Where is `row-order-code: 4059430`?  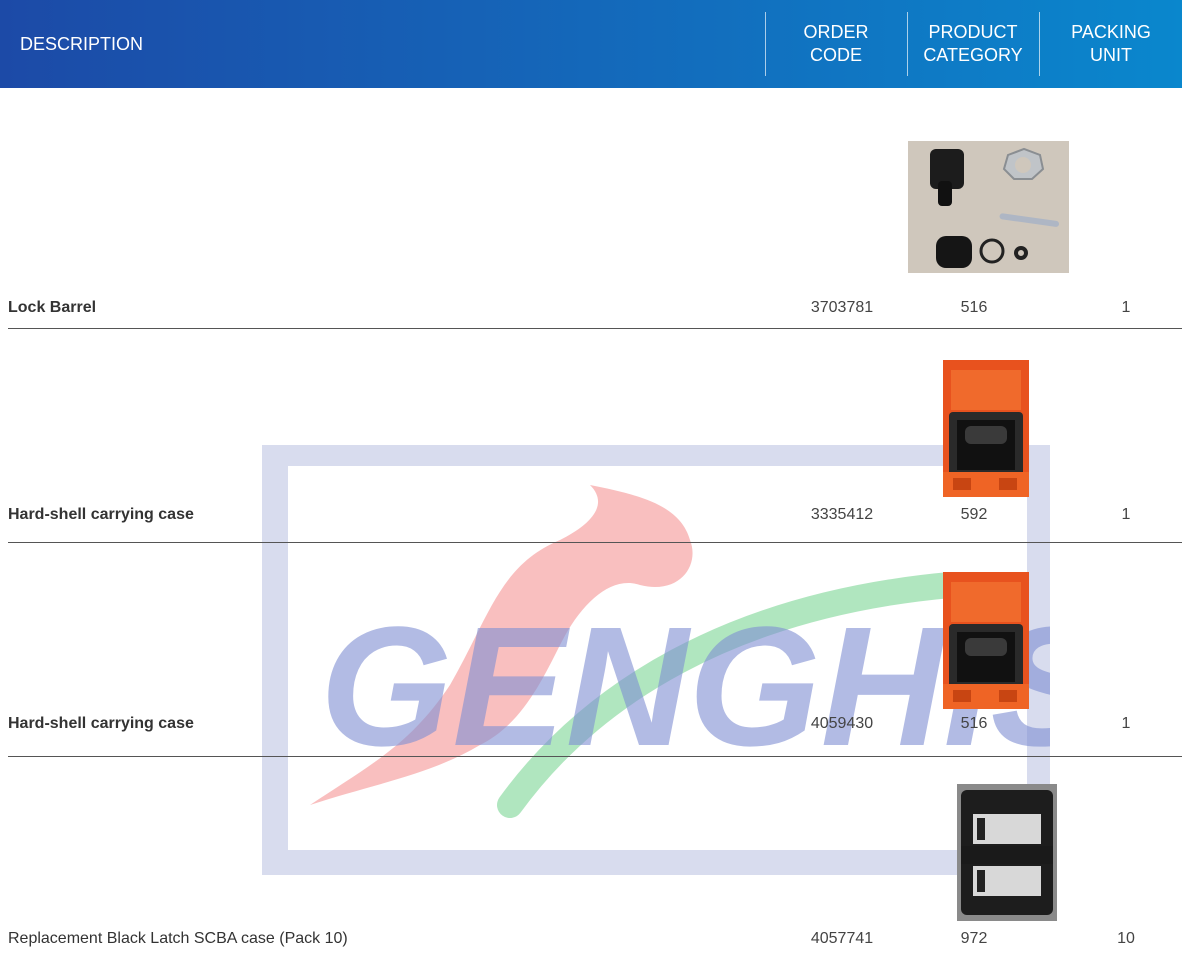
row-order-code: 4059430 is located at coordinates (842, 723).